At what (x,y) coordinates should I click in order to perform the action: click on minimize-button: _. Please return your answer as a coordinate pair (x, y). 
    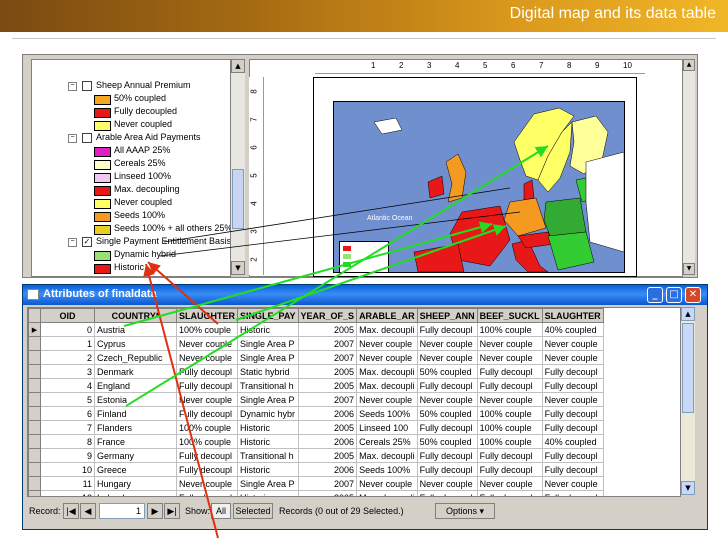
    Looking at the image, I should click on (655, 295).